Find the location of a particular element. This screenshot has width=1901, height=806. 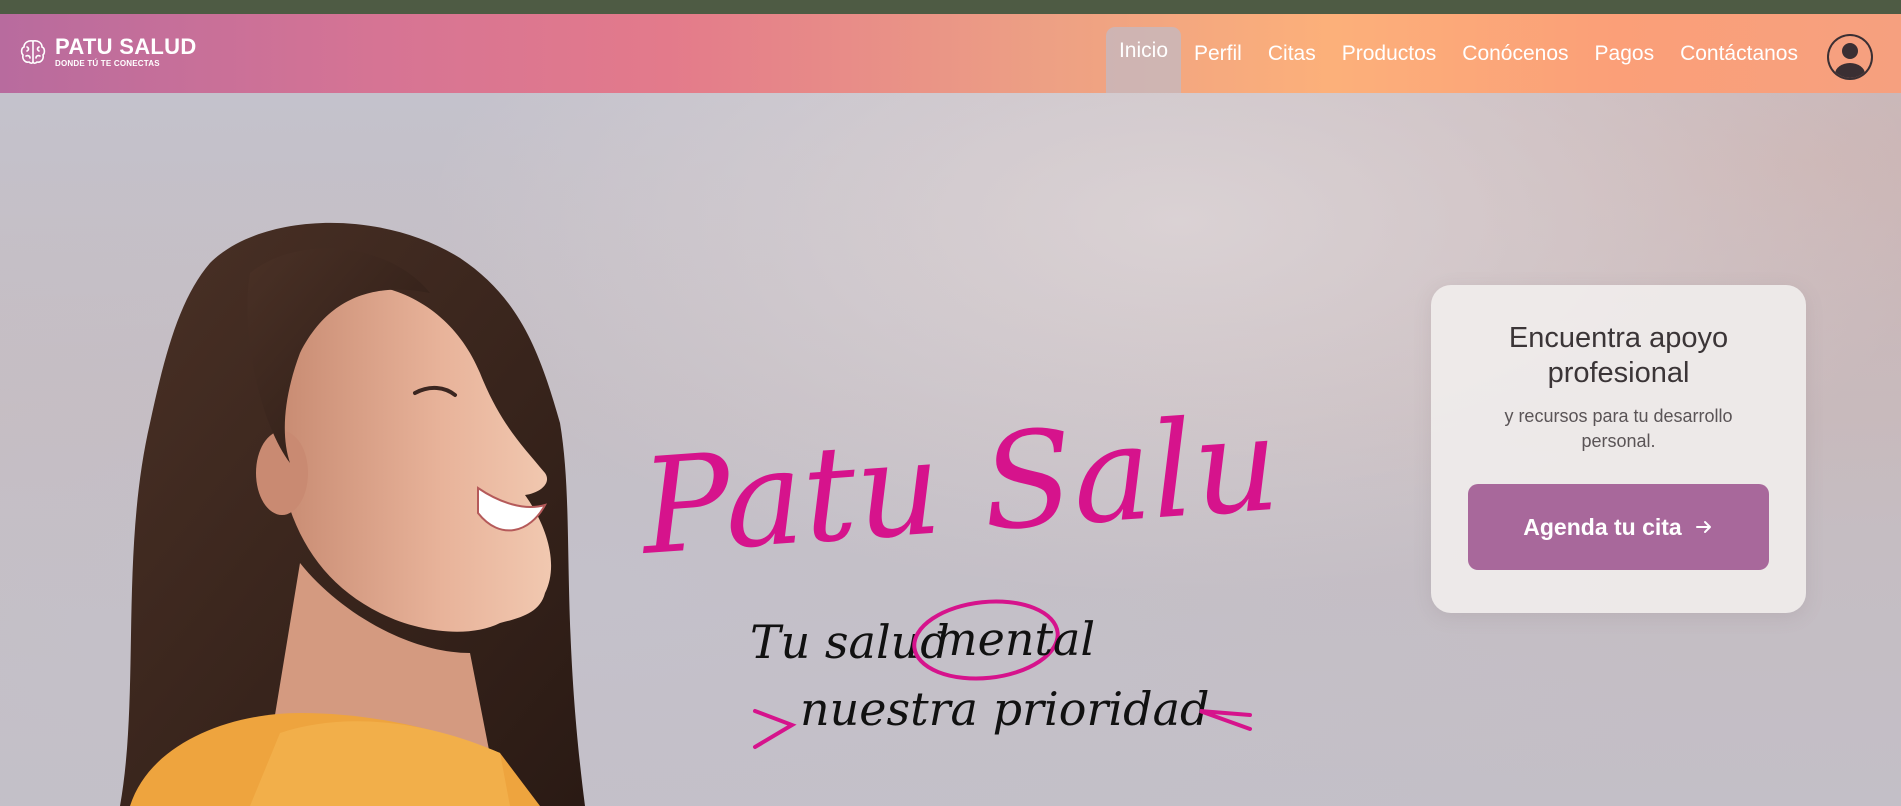

hero-slogan-highlight: mental is located at coordinates (1014, 639).